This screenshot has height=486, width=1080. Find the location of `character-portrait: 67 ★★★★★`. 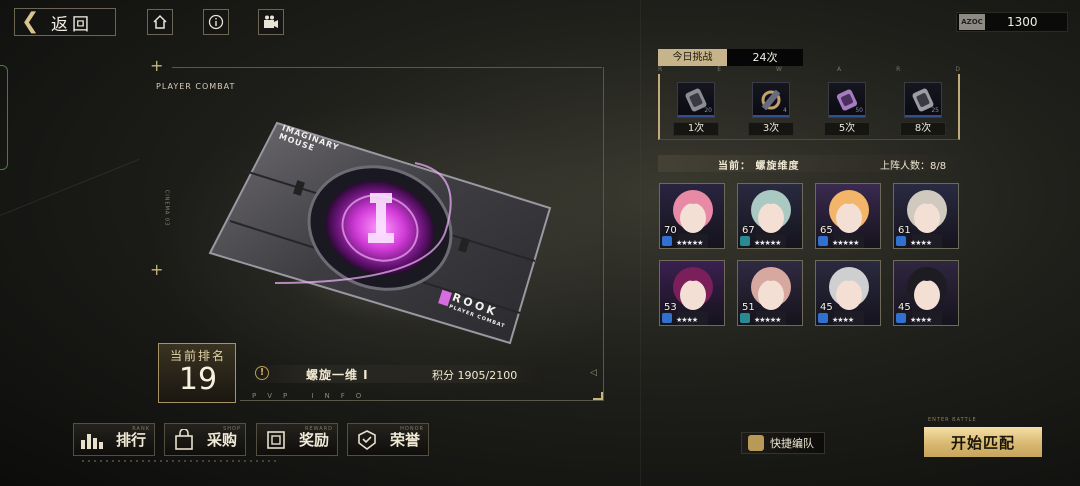

character-portrait: 67 ★★★★★ is located at coordinates (770, 216).